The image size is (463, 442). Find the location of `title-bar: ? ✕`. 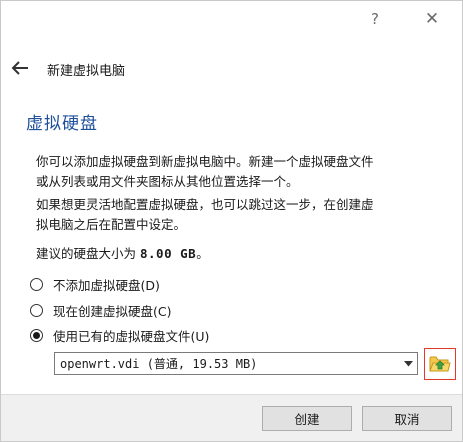

title-bar: ? ✕ is located at coordinates (231, 20).